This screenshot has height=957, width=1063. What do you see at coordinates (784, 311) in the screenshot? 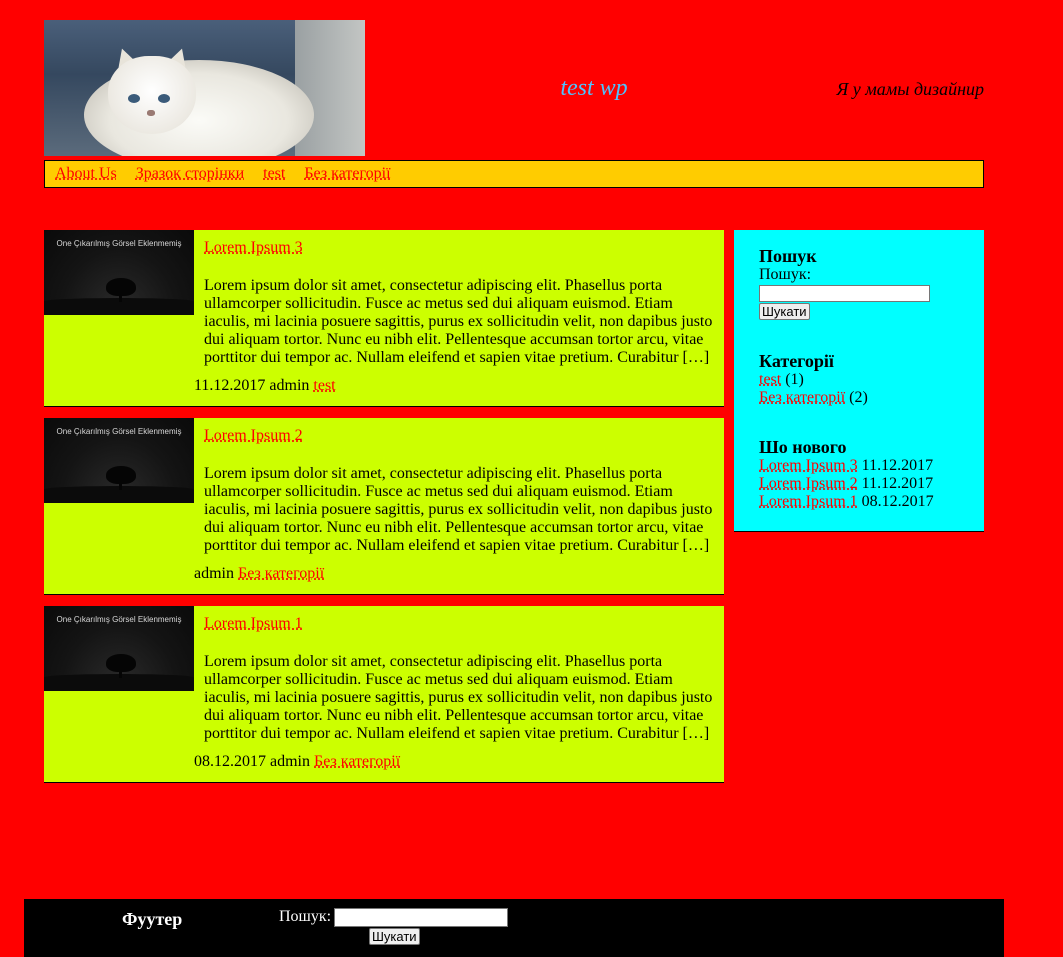
I see `sidebar-search-button: Шукати` at bounding box center [784, 311].